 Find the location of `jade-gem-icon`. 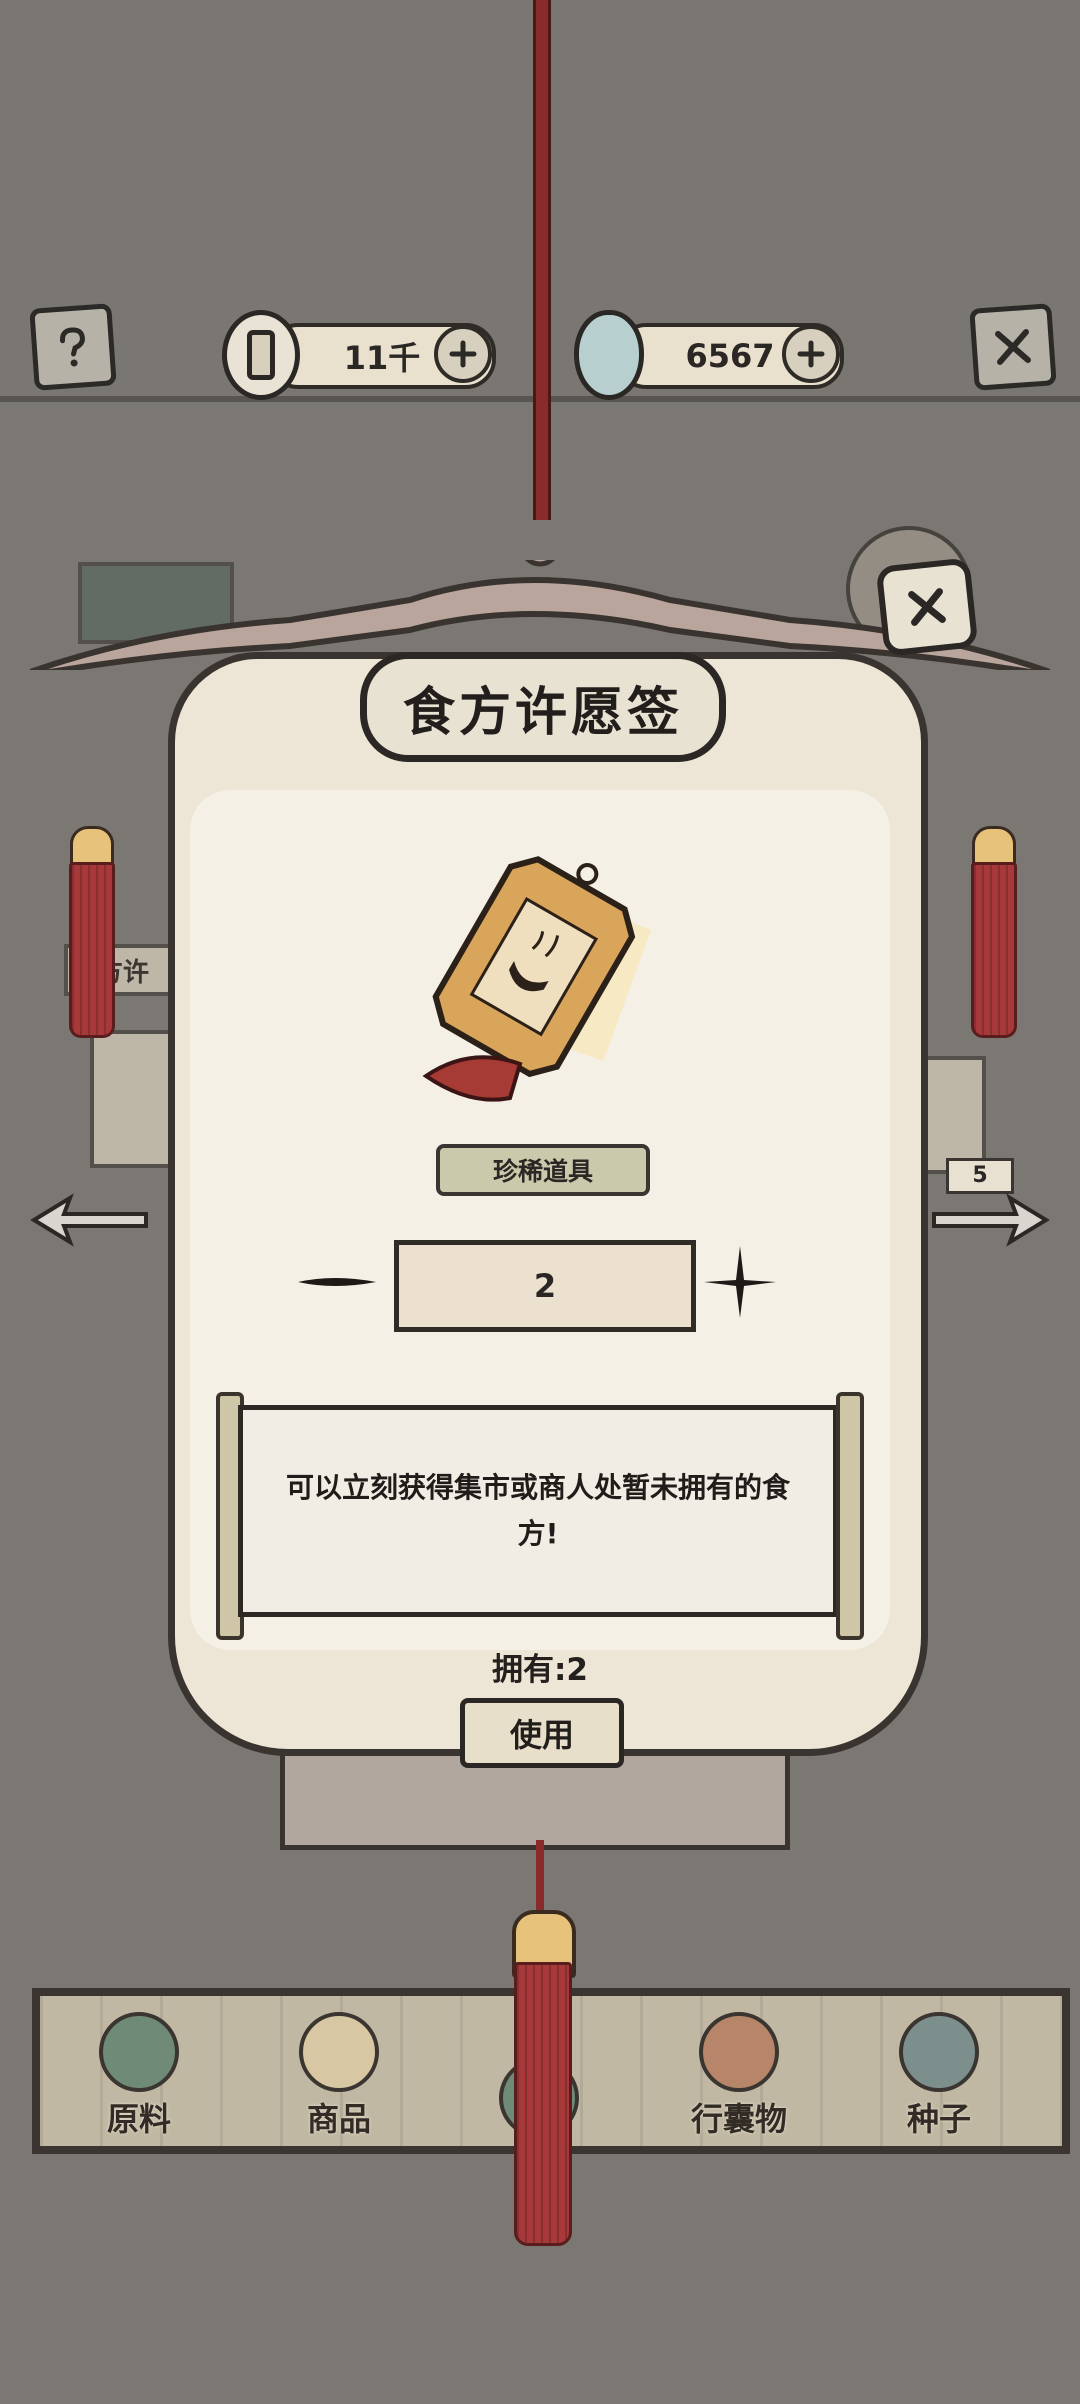

jade-gem-icon is located at coordinates (609, 355).